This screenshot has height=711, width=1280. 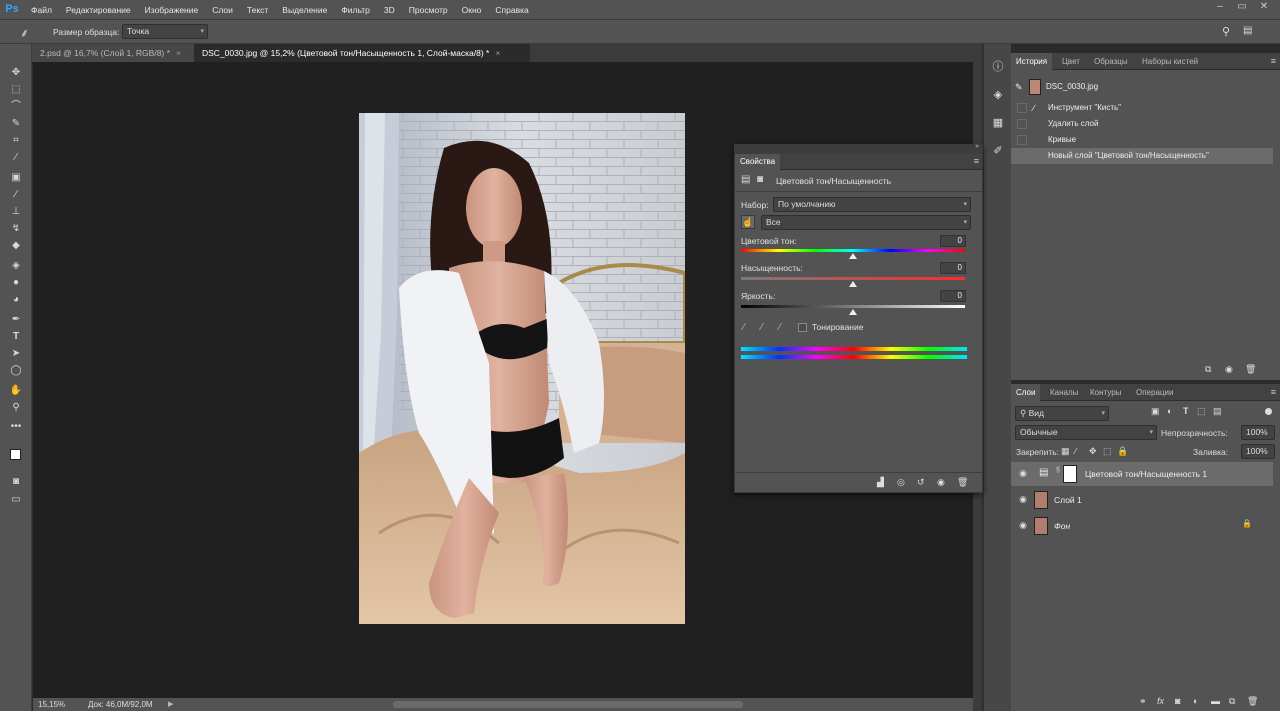 I want to click on marquee-tool-icon: ⬚, so click(x=16, y=89).